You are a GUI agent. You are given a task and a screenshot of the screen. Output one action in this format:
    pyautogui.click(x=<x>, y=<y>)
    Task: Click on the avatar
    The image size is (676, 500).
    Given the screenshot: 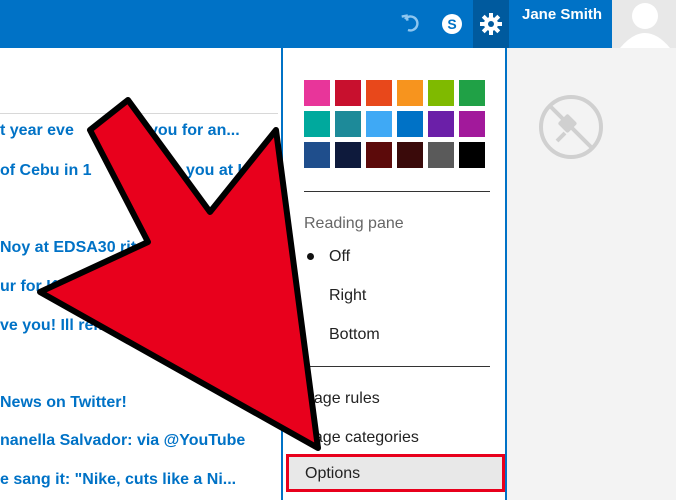 What is the action you would take?
    pyautogui.click(x=644, y=24)
    